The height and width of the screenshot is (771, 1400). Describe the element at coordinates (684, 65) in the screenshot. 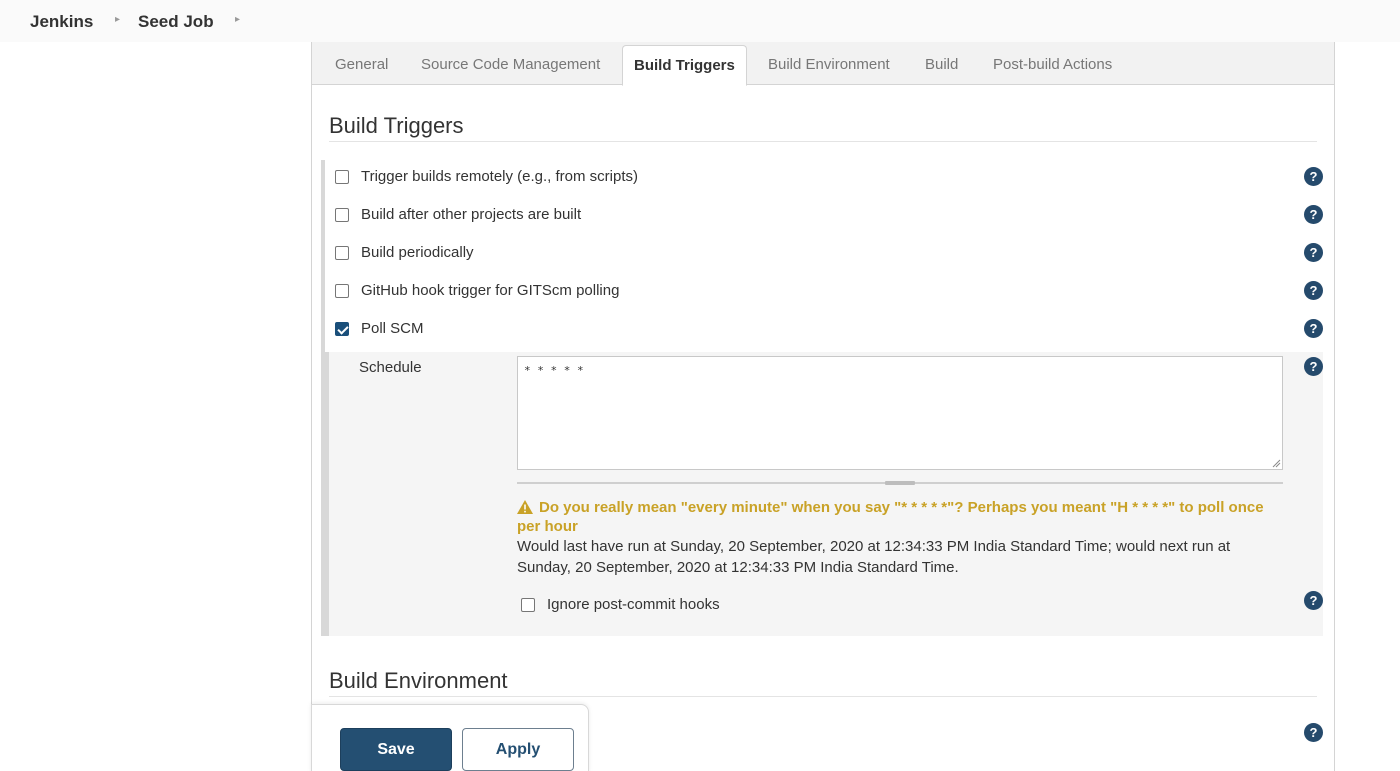

I see `tab-build-triggers: Build Triggers` at that location.